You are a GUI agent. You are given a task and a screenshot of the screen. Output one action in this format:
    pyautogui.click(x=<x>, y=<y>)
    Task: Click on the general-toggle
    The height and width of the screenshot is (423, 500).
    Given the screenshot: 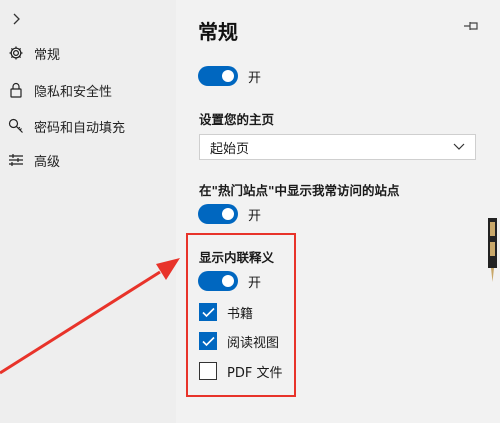 What is the action you would take?
    pyautogui.click(x=218, y=76)
    